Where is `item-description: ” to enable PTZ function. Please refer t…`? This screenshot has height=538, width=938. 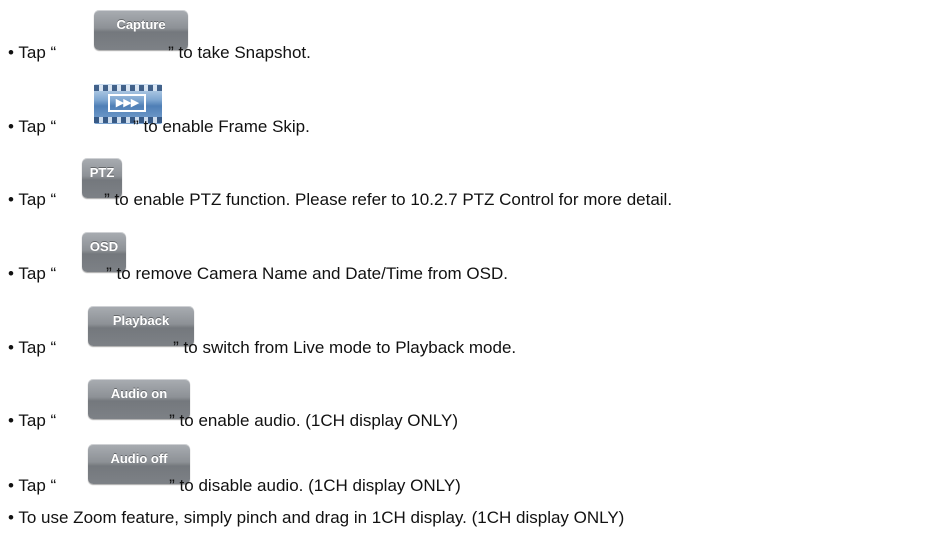 item-description: ” to enable PTZ function. Please refer t… is located at coordinates (388, 199).